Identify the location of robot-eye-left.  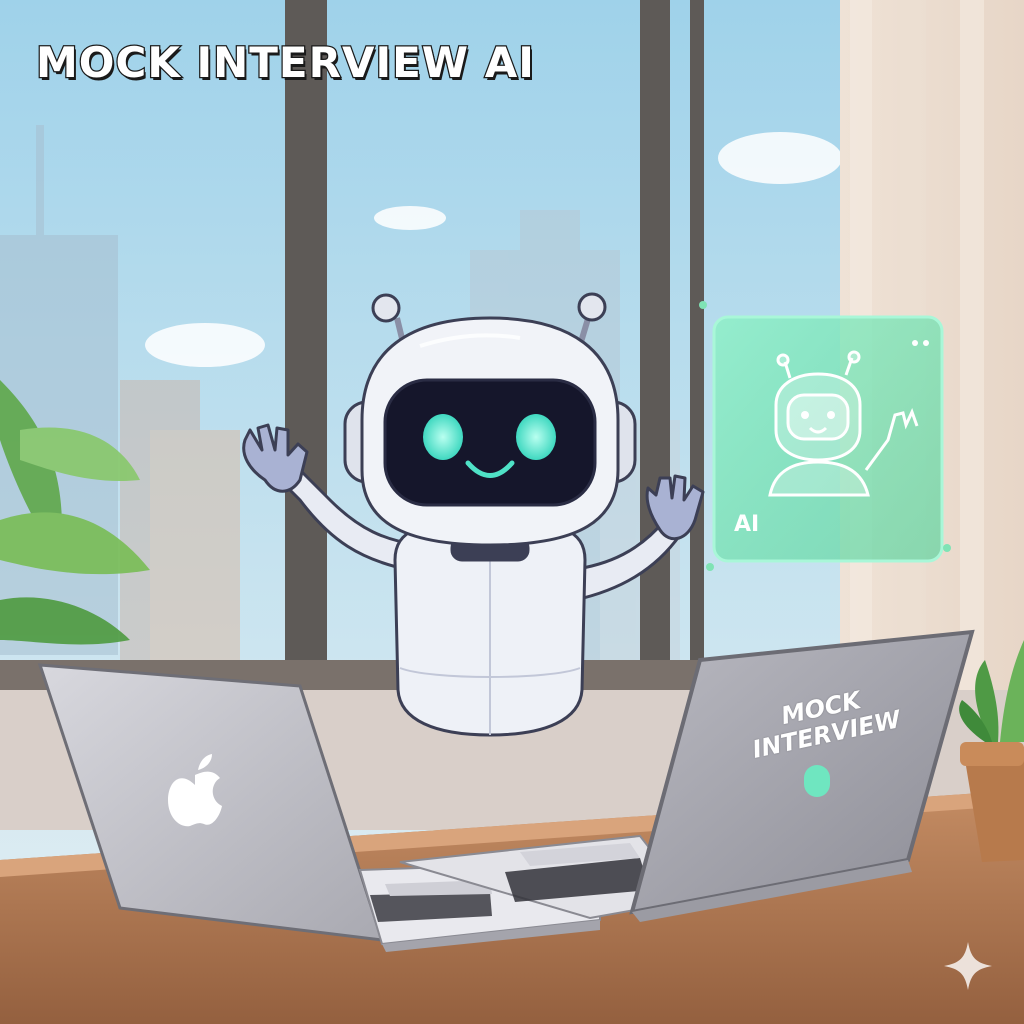
(443, 437).